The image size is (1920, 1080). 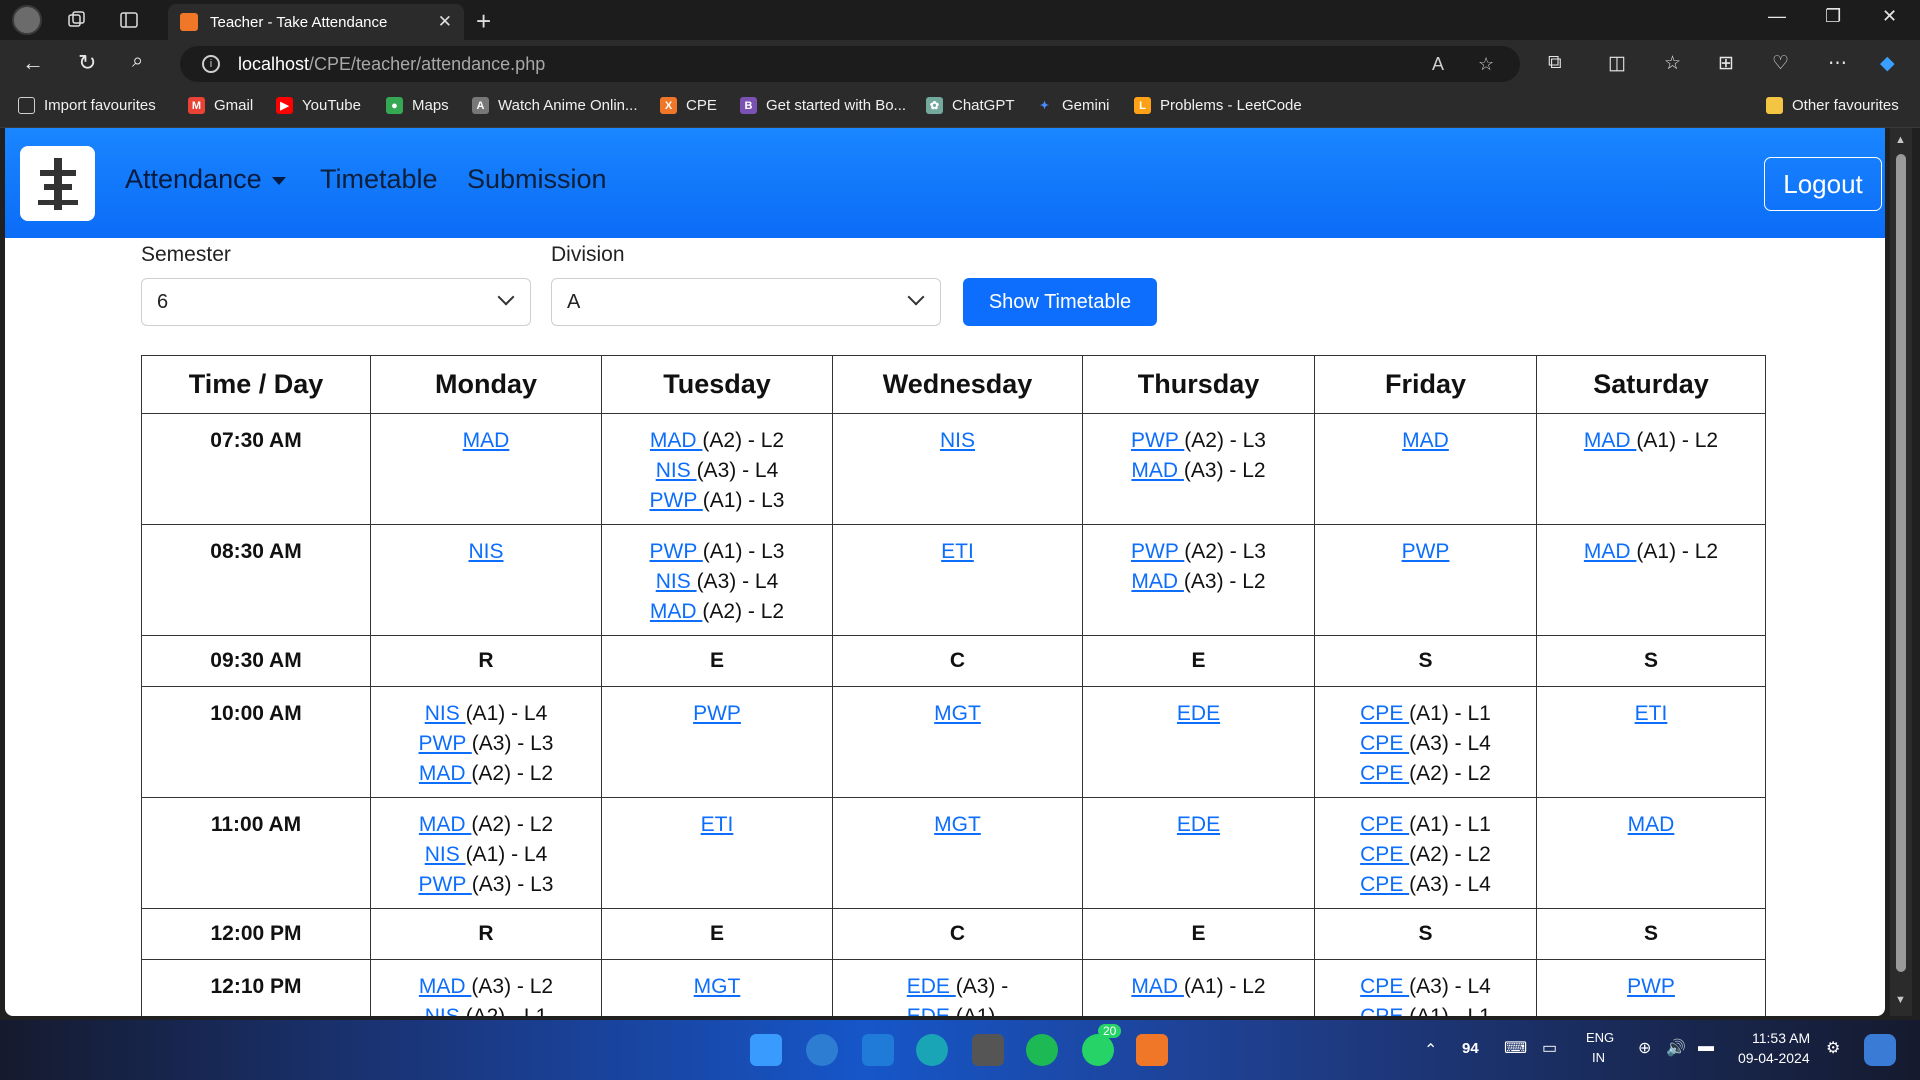 What do you see at coordinates (1837, 63) in the screenshot?
I see `more-menu-icon: ⋯` at bounding box center [1837, 63].